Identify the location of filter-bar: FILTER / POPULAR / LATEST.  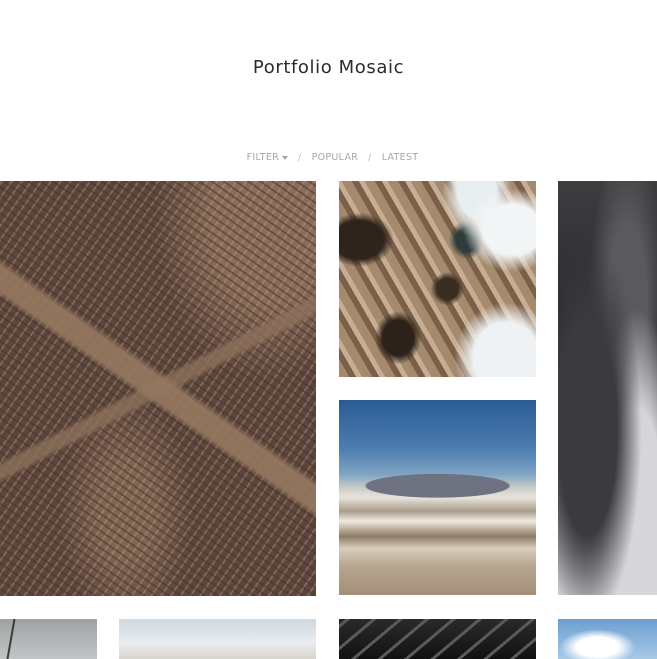
(328, 157).